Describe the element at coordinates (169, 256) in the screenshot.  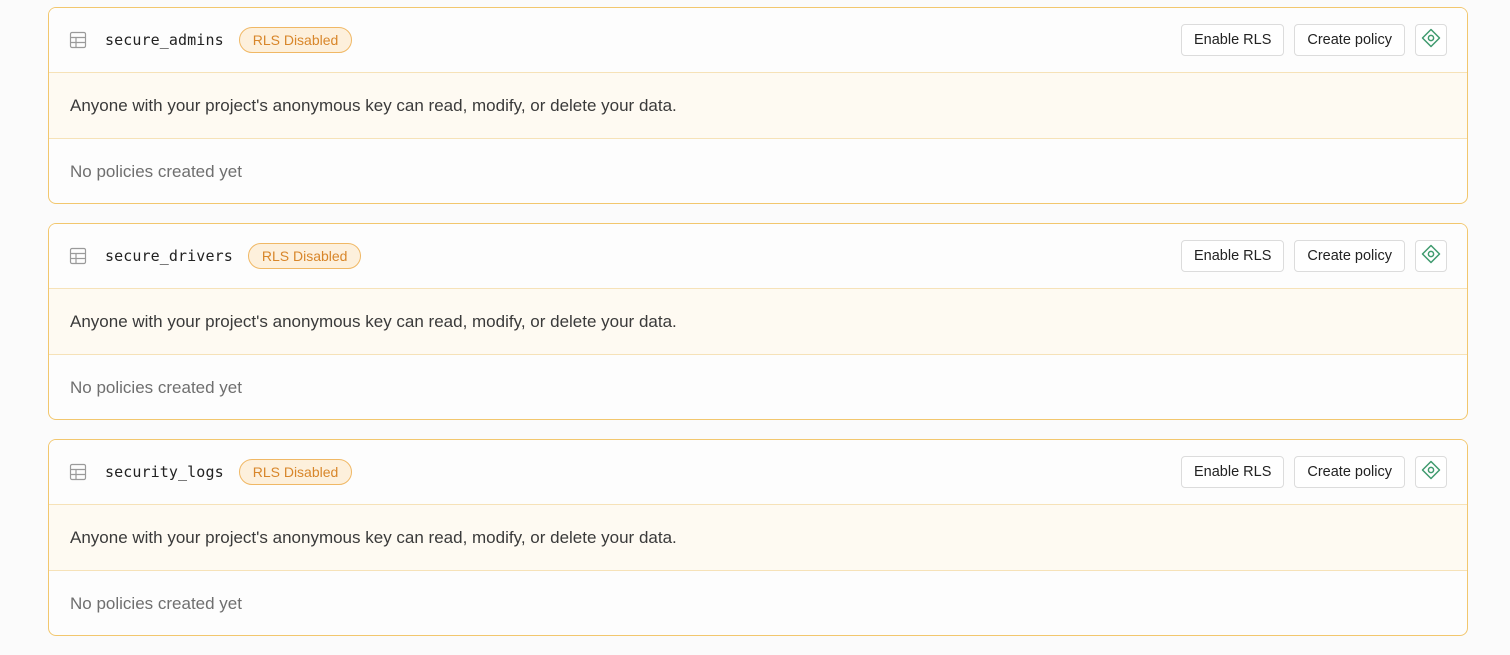
I see `table-name: secure_drivers` at that location.